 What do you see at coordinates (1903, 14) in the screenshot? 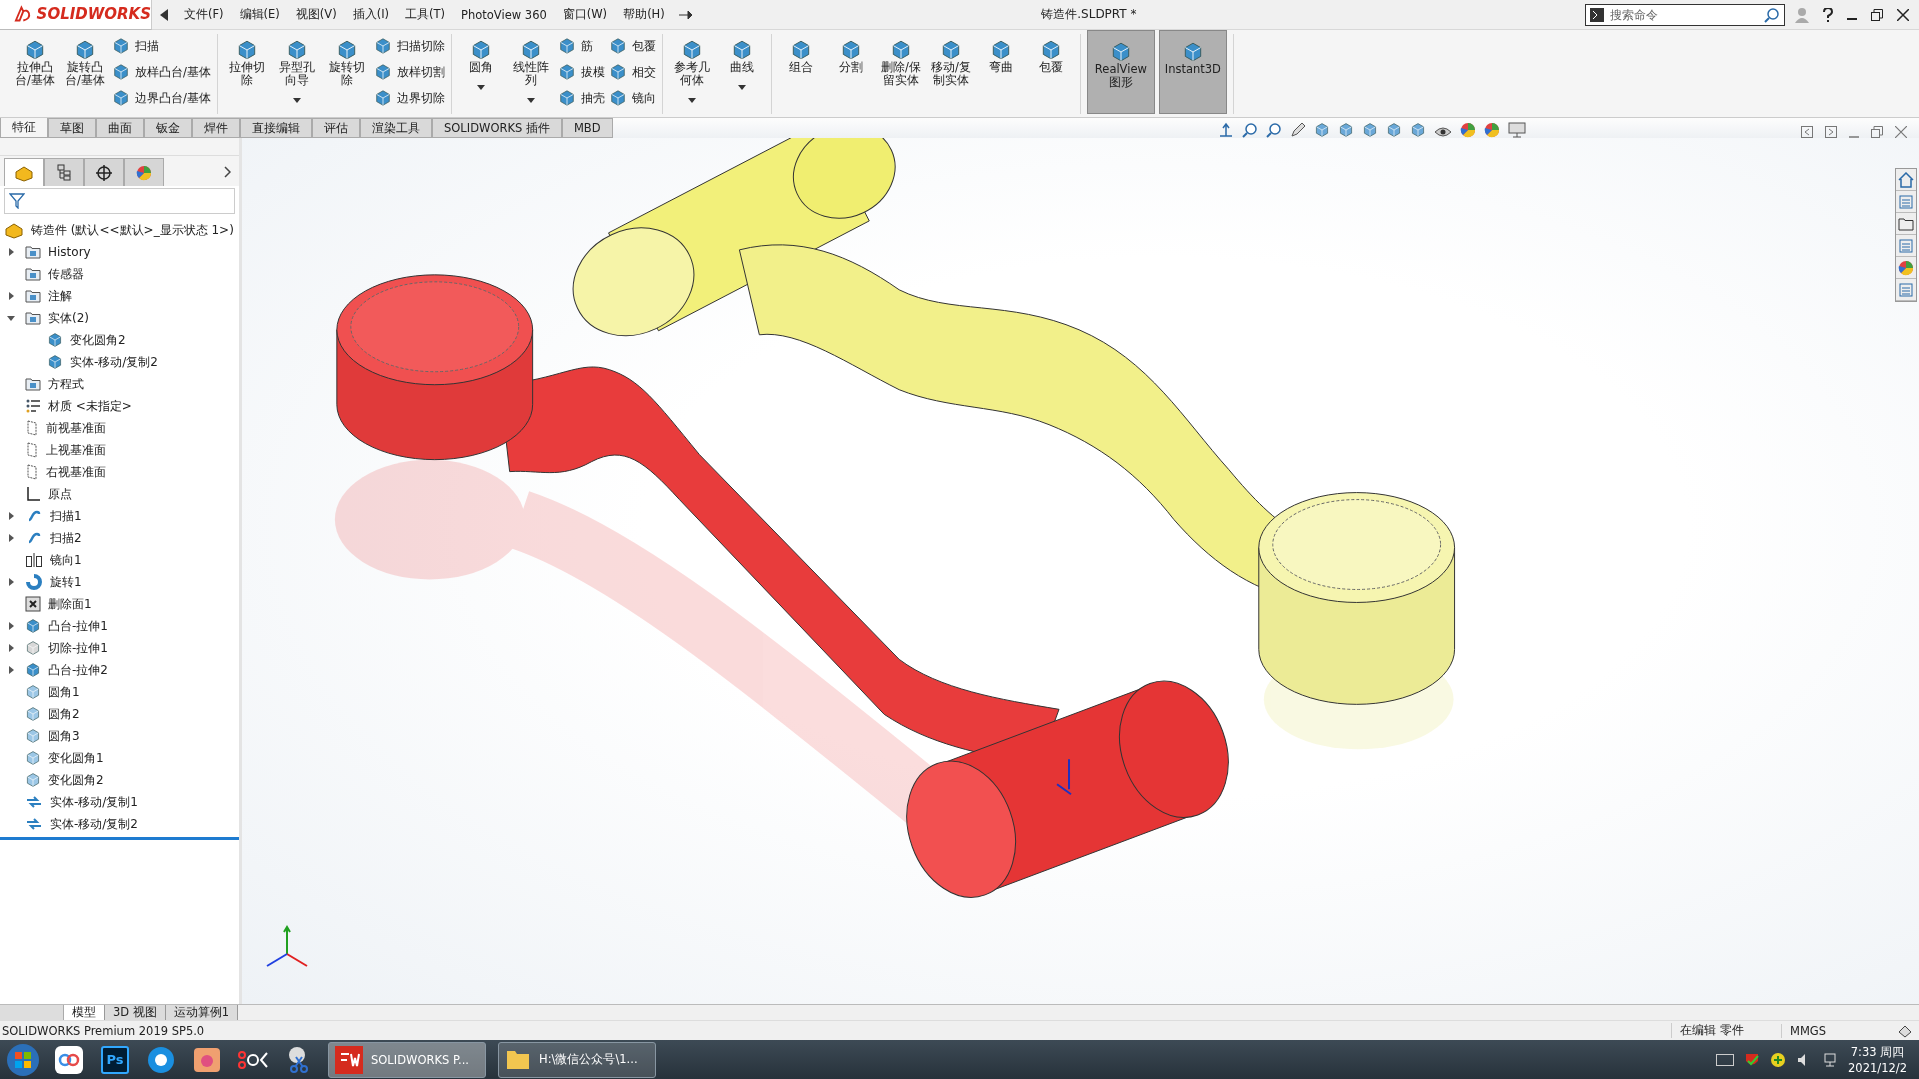
I see `close-icon` at bounding box center [1903, 14].